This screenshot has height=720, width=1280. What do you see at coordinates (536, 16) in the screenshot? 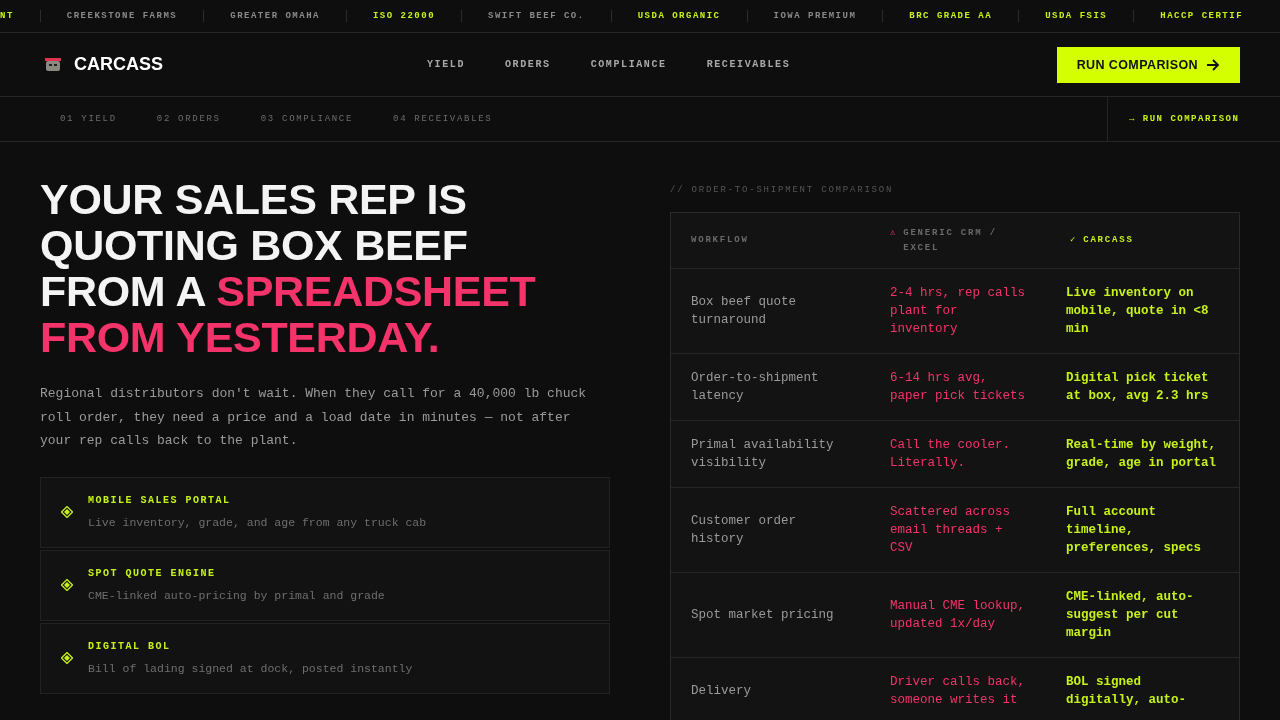
I see `ticker-item: SWIFT BEEF CO.` at bounding box center [536, 16].